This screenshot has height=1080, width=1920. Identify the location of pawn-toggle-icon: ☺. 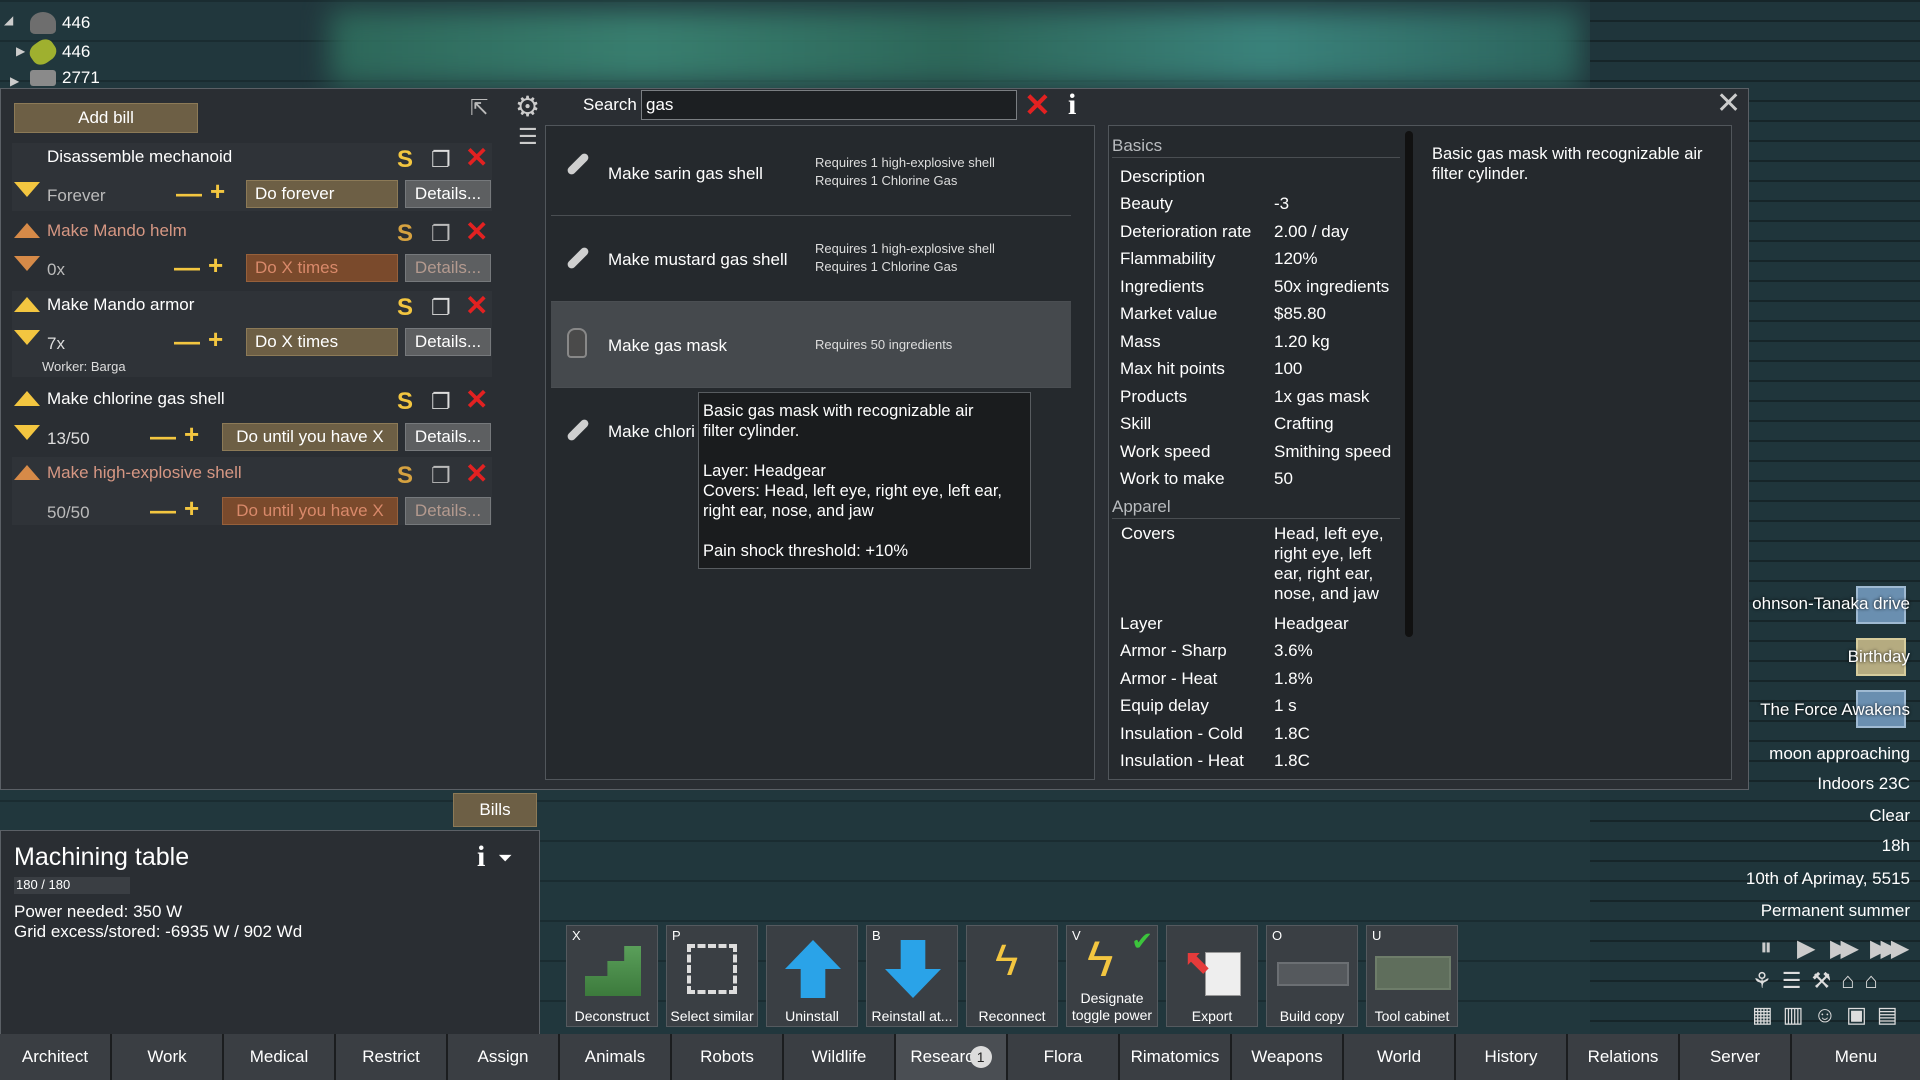
(1825, 1015).